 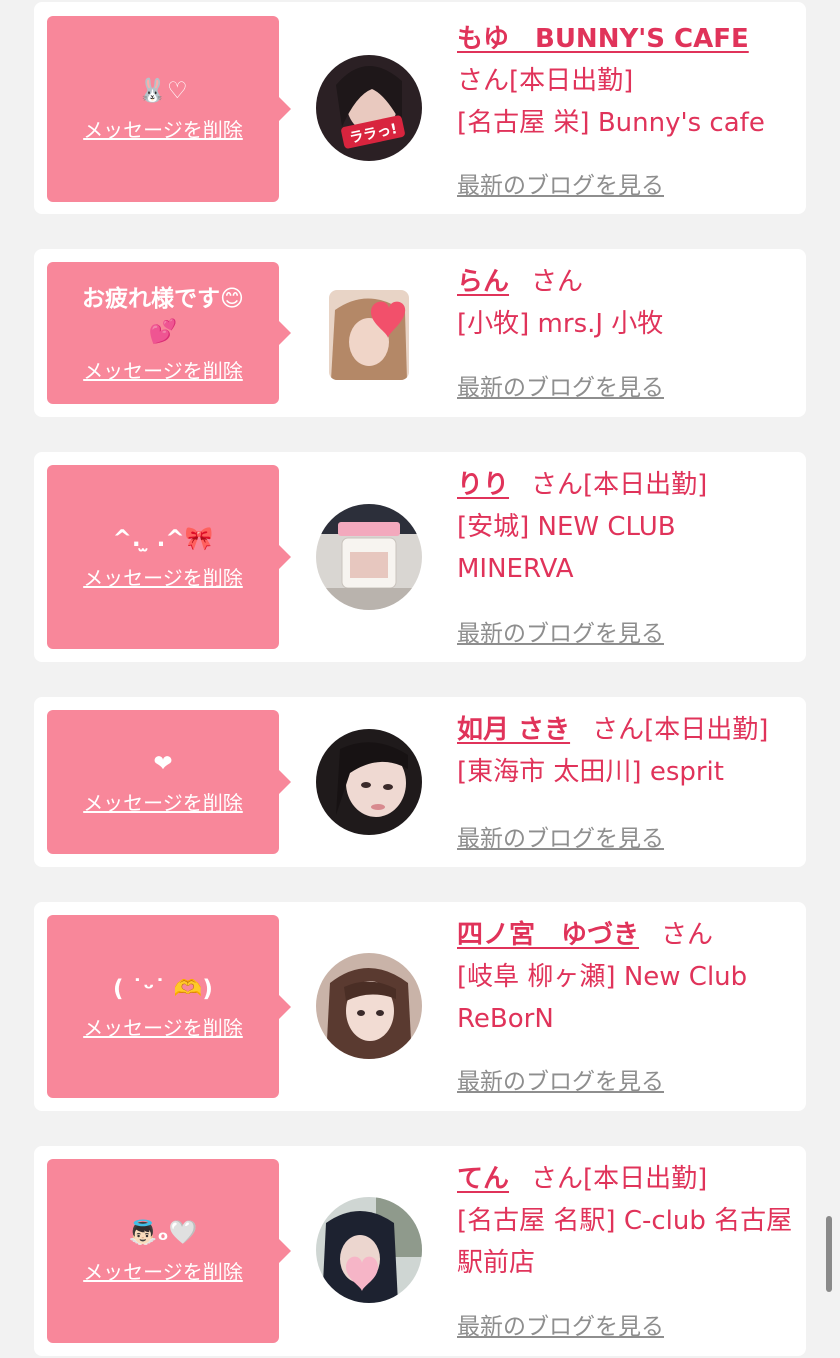 I want to click on shop-label: [岐阜 柳ヶ瀬] New Club ReBorN, so click(x=602, y=998).